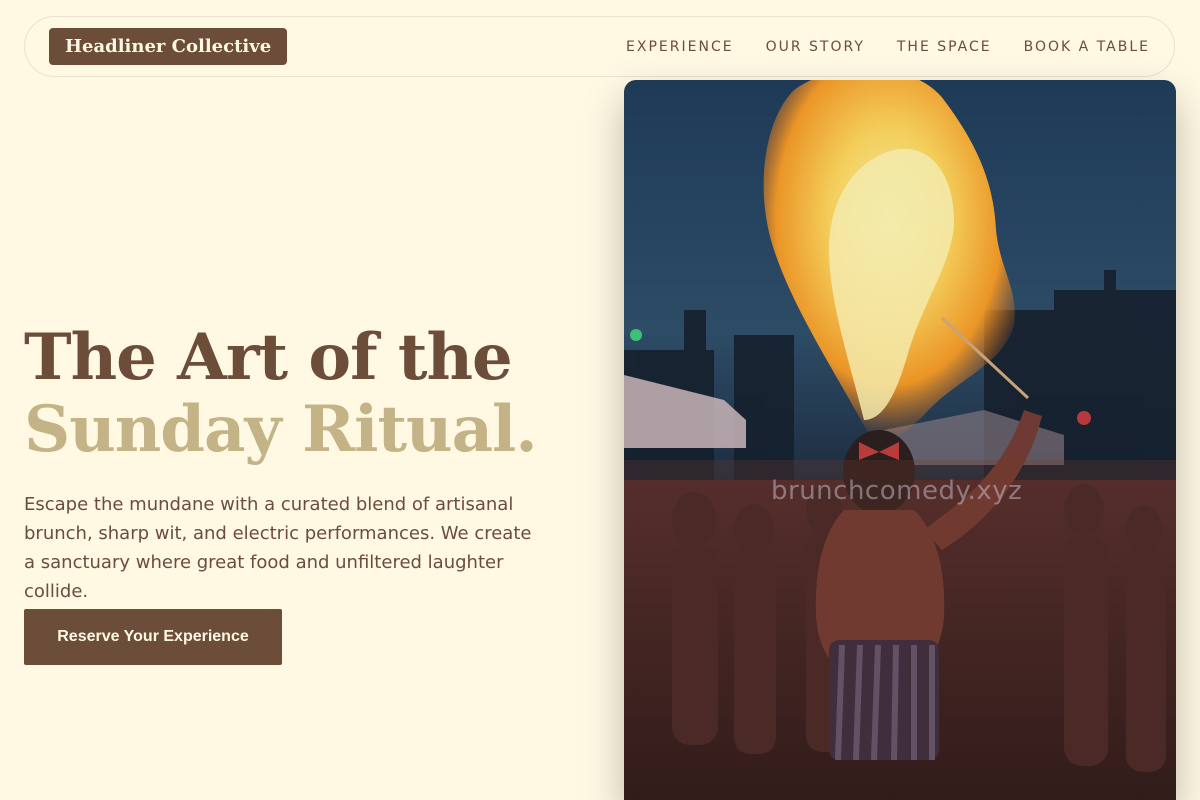 The height and width of the screenshot is (800, 1200). I want to click on image-watermark: brunchcomedy.xyz, so click(897, 491).